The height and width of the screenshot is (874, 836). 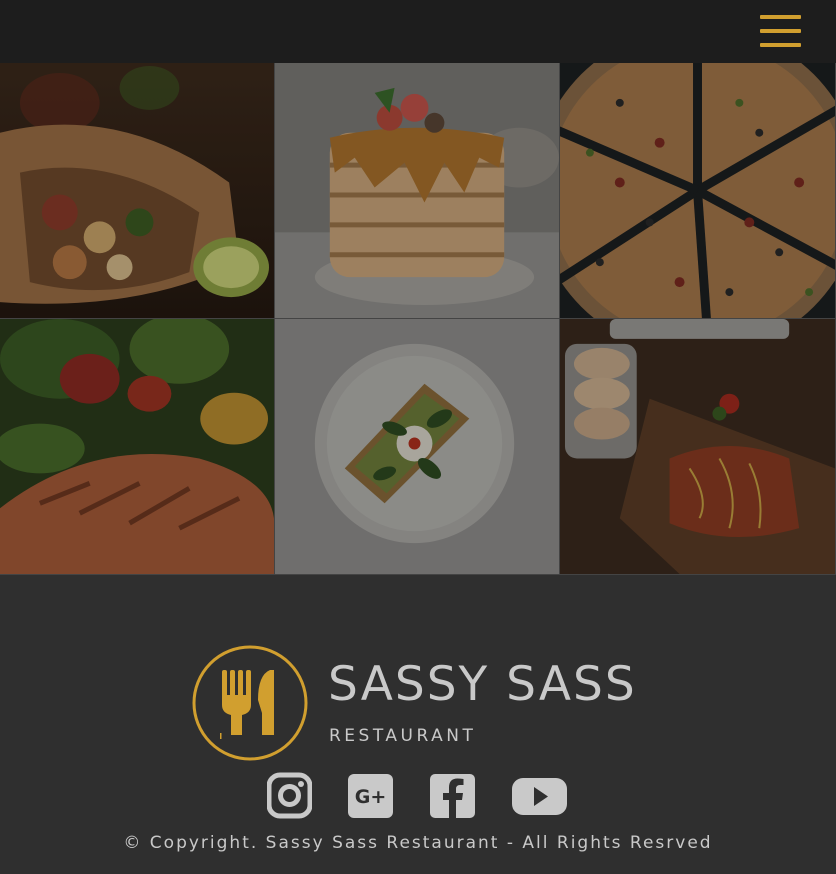 What do you see at coordinates (417, 447) in the screenshot?
I see `gallery-image-avocado-toast` at bounding box center [417, 447].